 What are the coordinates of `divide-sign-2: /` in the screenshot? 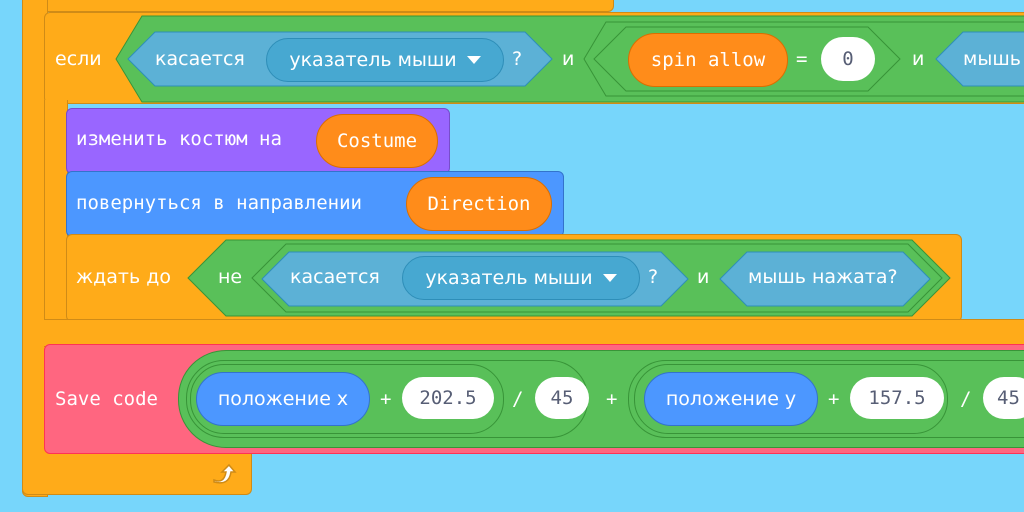 It's located at (966, 399).